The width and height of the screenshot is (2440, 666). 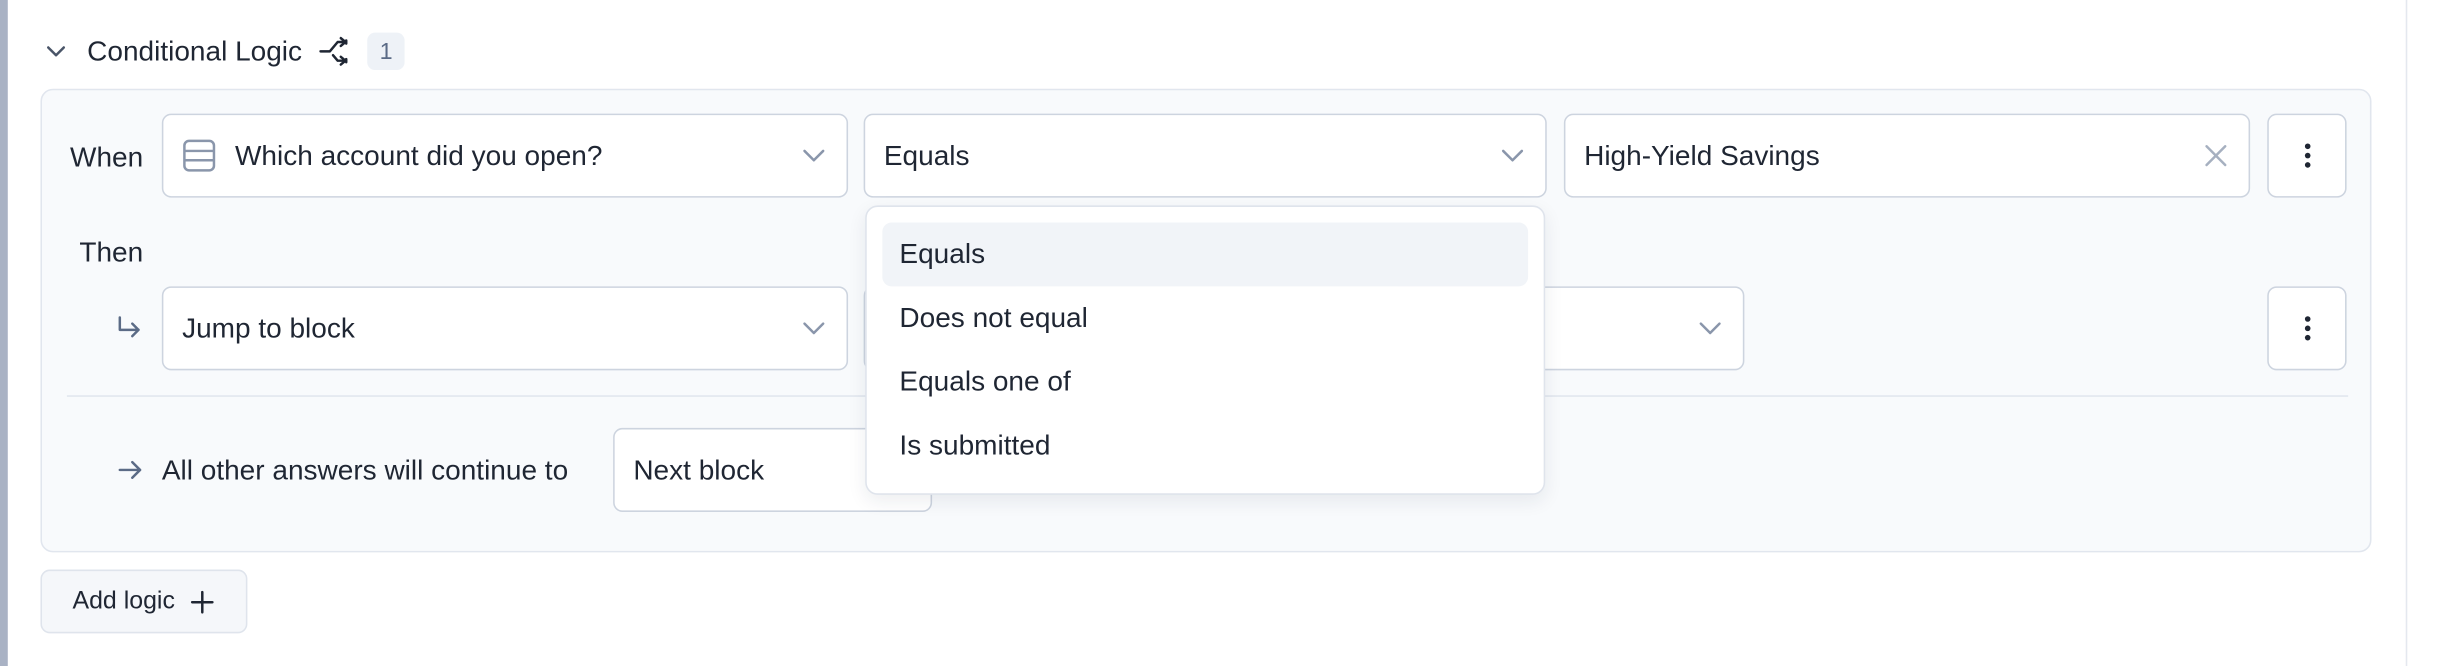 I want to click on answer-input: High-Yield Savings, so click(x=1907, y=155).